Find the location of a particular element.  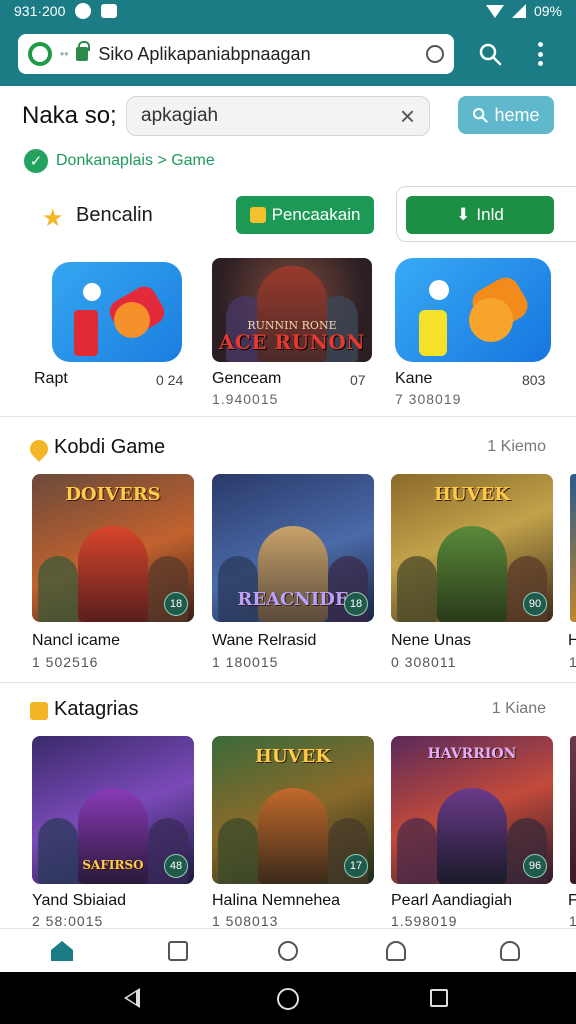

battery-level: 09% is located at coordinates (547, 11).